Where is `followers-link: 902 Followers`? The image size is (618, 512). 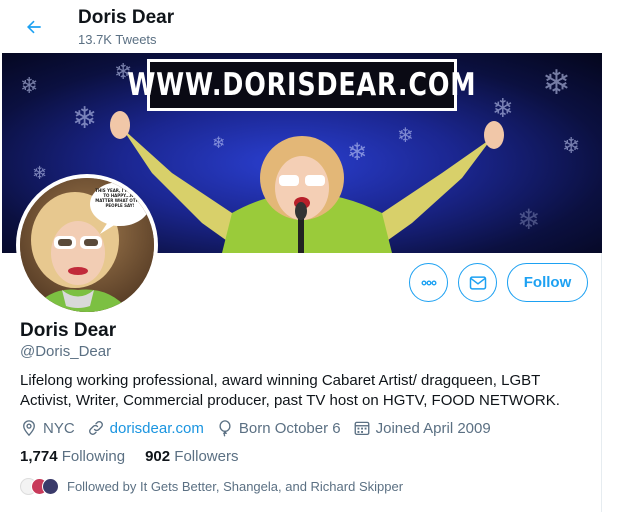 followers-link: 902 Followers is located at coordinates (191, 456).